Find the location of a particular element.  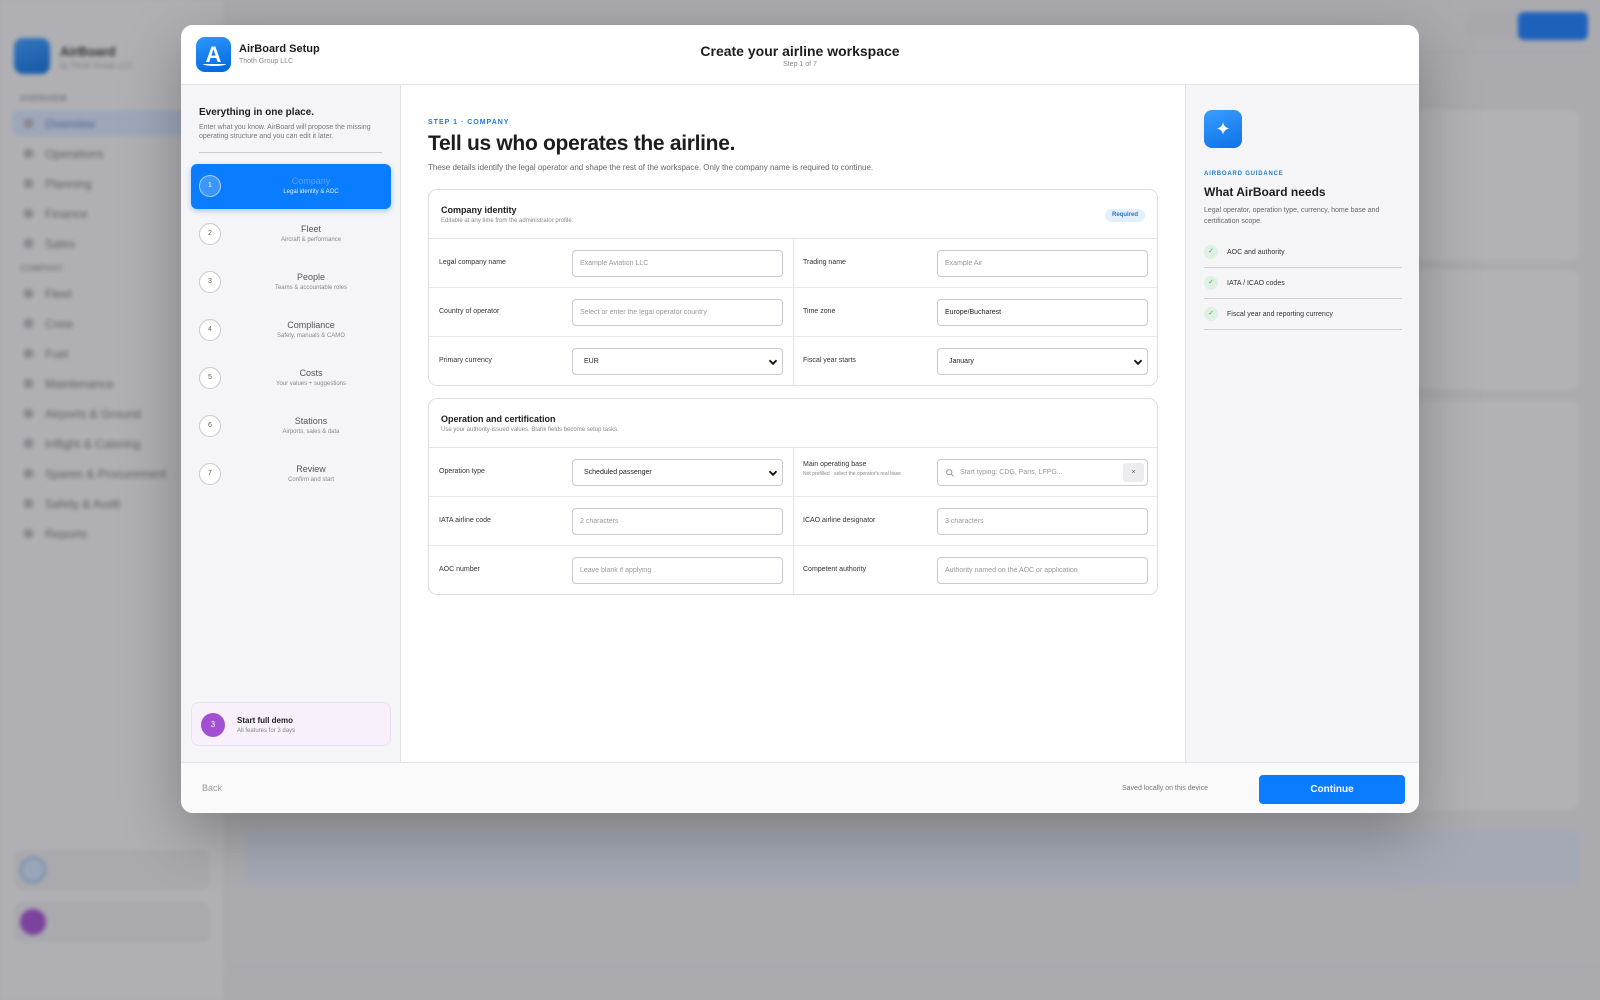

legal-name-label: Legal company name is located at coordinates (472, 262).